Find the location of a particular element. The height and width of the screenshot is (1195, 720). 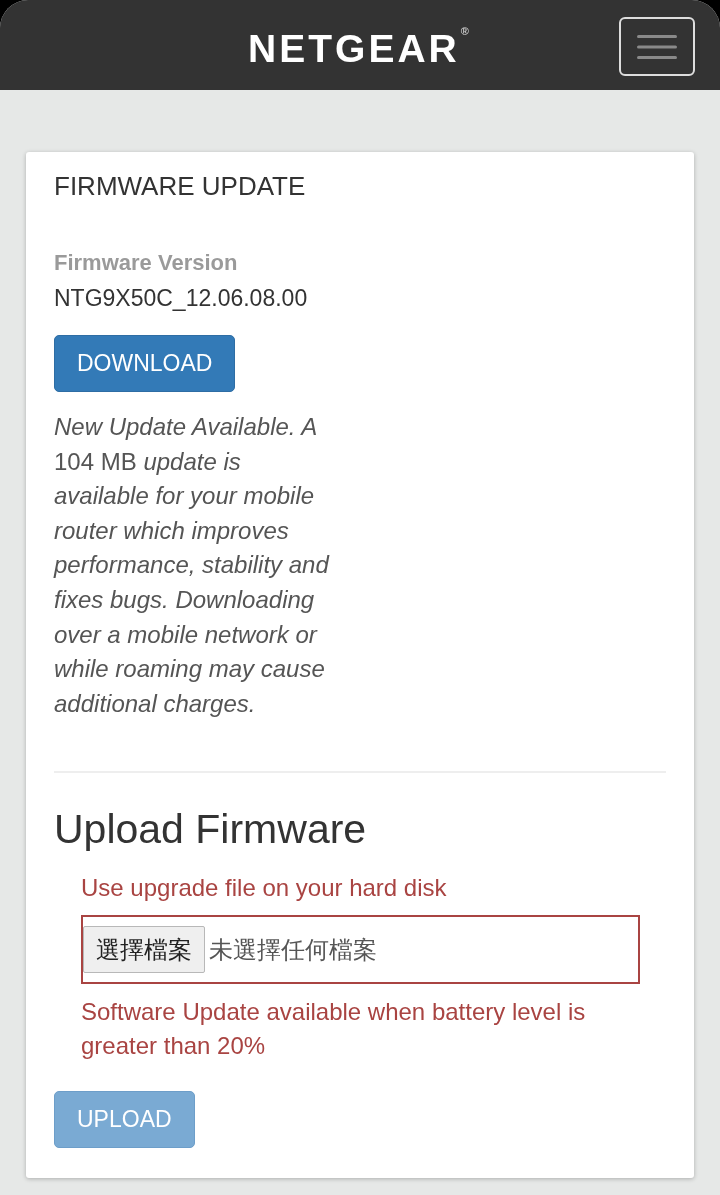

download-button: DOWNLOAD is located at coordinates (145, 363).